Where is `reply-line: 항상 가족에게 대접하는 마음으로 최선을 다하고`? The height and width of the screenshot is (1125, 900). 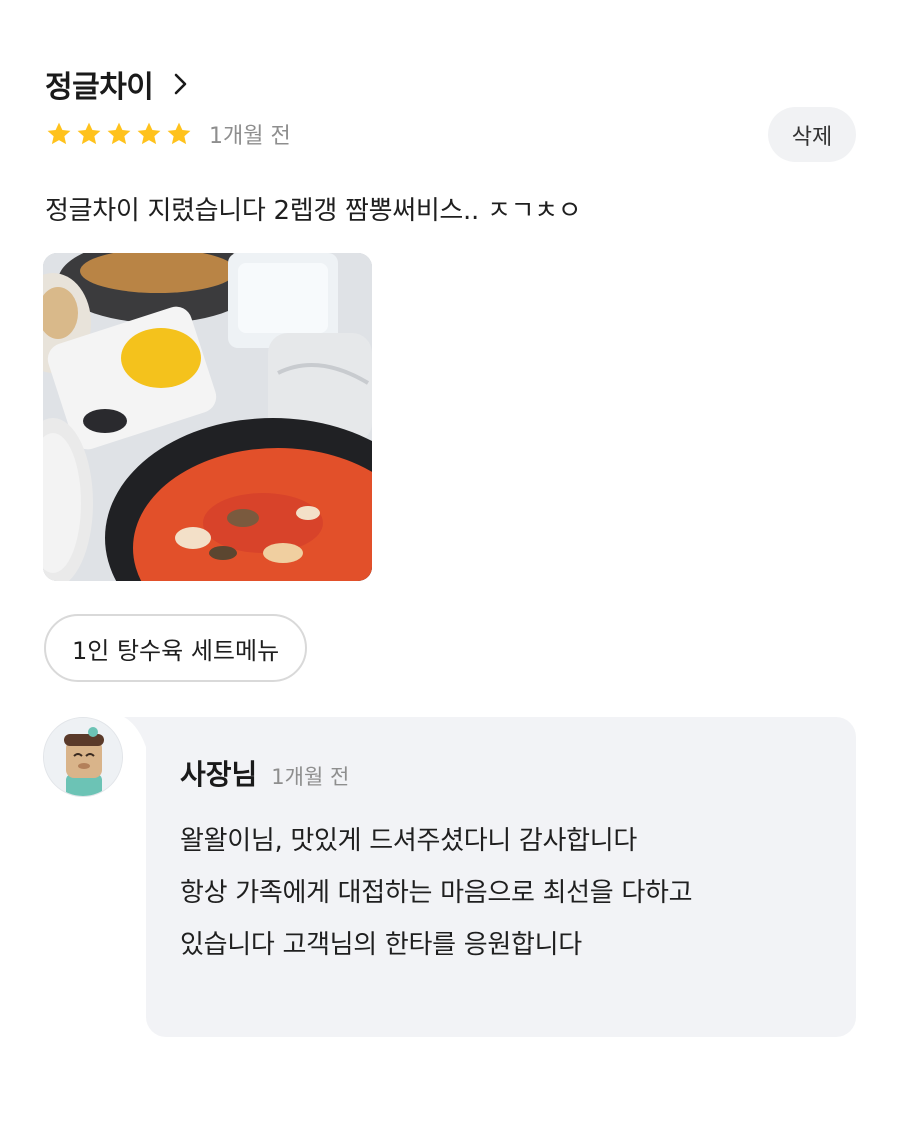
reply-line: 항상 가족에게 대접하는 마음으로 최선을 다하고 is located at coordinates (436, 893).